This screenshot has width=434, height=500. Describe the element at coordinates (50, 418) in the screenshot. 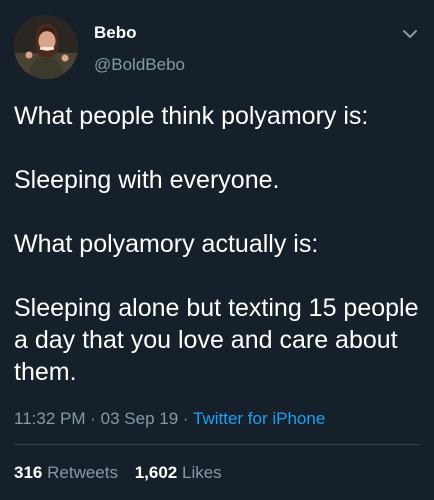

I see `tweet-time: 11:32 PM` at that location.